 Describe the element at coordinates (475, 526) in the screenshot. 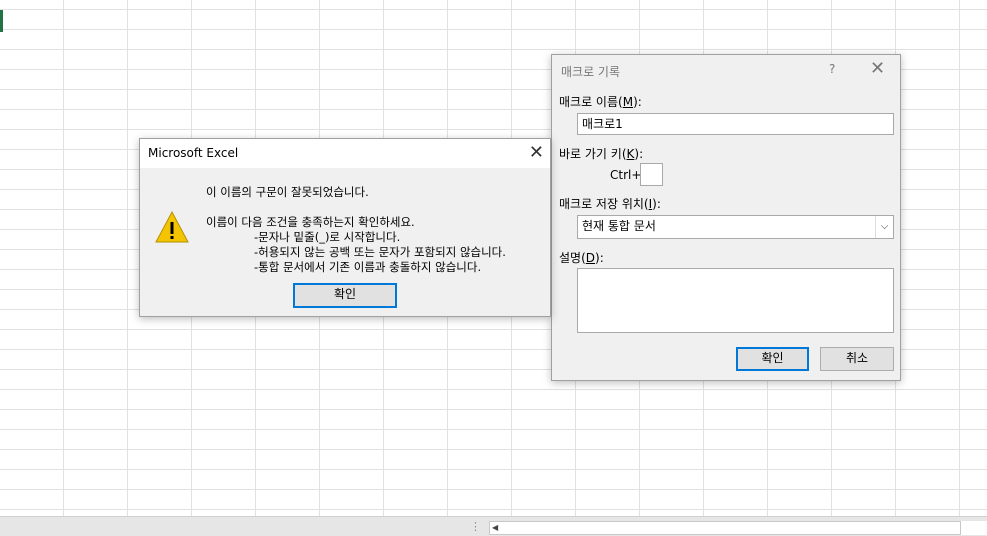

I see `sheet-tab-splitter: ⋮` at that location.